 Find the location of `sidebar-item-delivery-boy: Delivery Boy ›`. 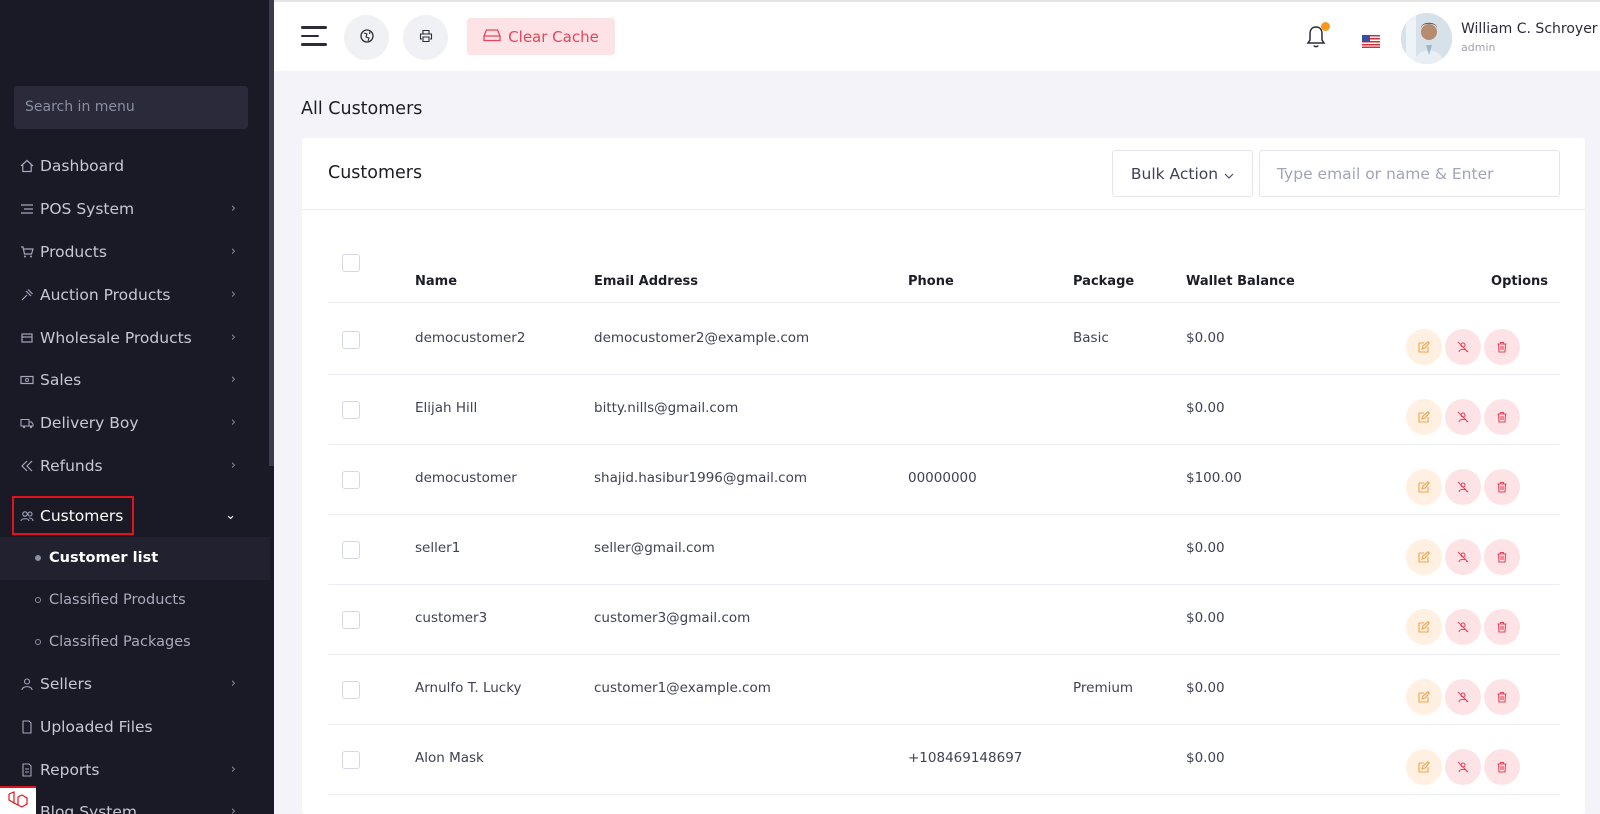

sidebar-item-delivery-boy: Delivery Boy › is located at coordinates (135, 423).